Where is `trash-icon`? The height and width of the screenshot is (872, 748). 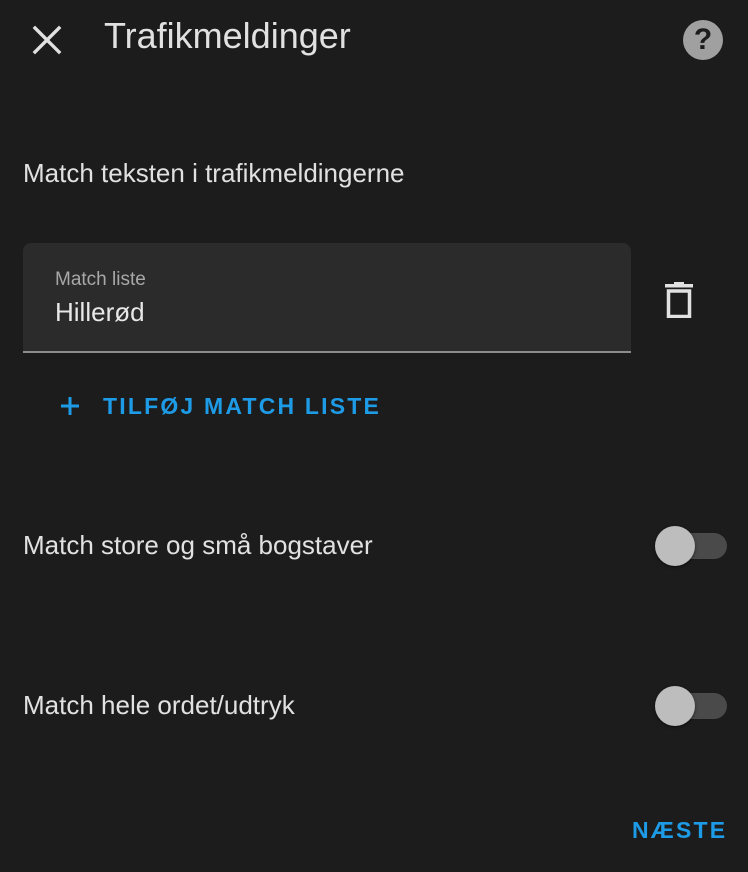 trash-icon is located at coordinates (679, 300).